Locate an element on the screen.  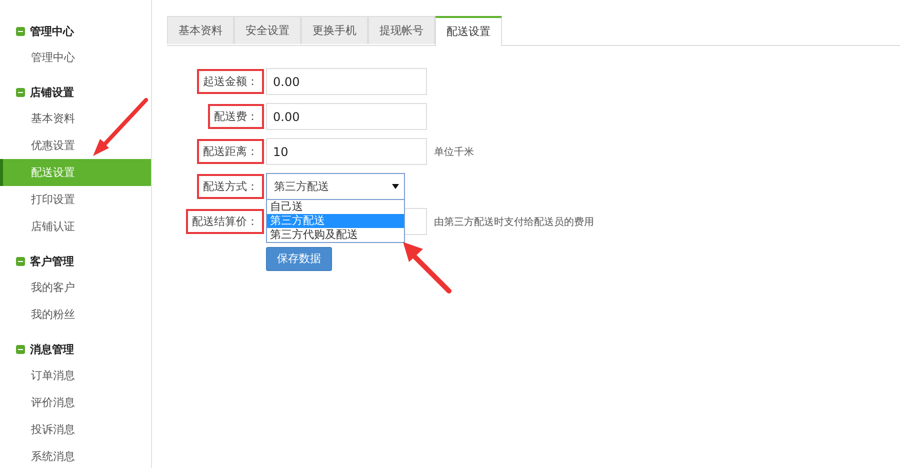
sidebar-item: 基本资料 is located at coordinates (75, 118).